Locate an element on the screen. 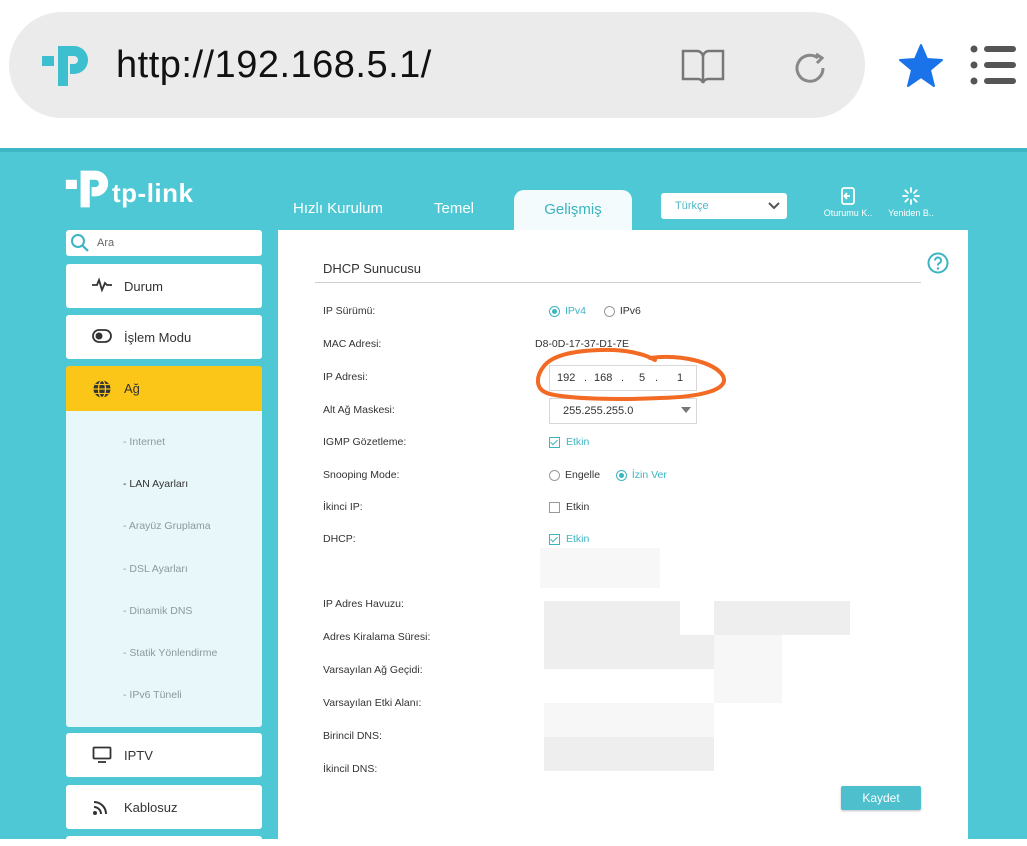  mac-label: MAC Adresi: is located at coordinates (352, 344).